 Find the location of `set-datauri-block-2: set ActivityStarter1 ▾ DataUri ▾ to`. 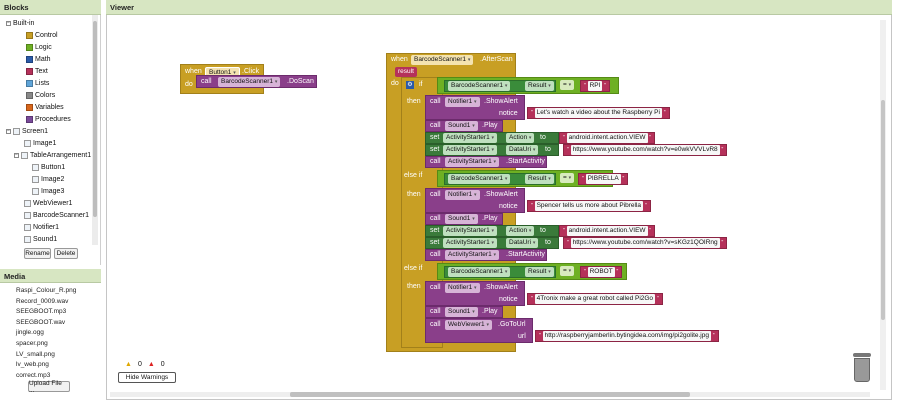

set-datauri-block-2: set ActivityStarter1 ▾ DataUri ▾ to is located at coordinates (492, 243).